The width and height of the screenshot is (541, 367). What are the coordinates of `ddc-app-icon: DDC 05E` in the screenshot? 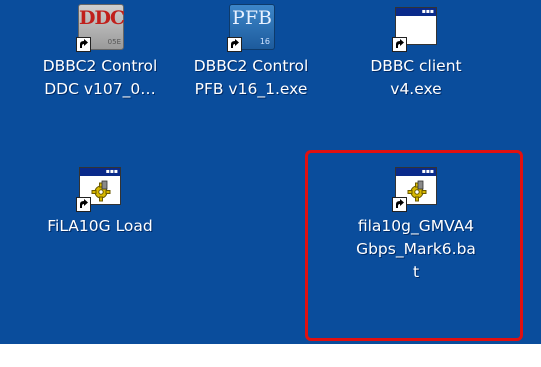 It's located at (100, 28).